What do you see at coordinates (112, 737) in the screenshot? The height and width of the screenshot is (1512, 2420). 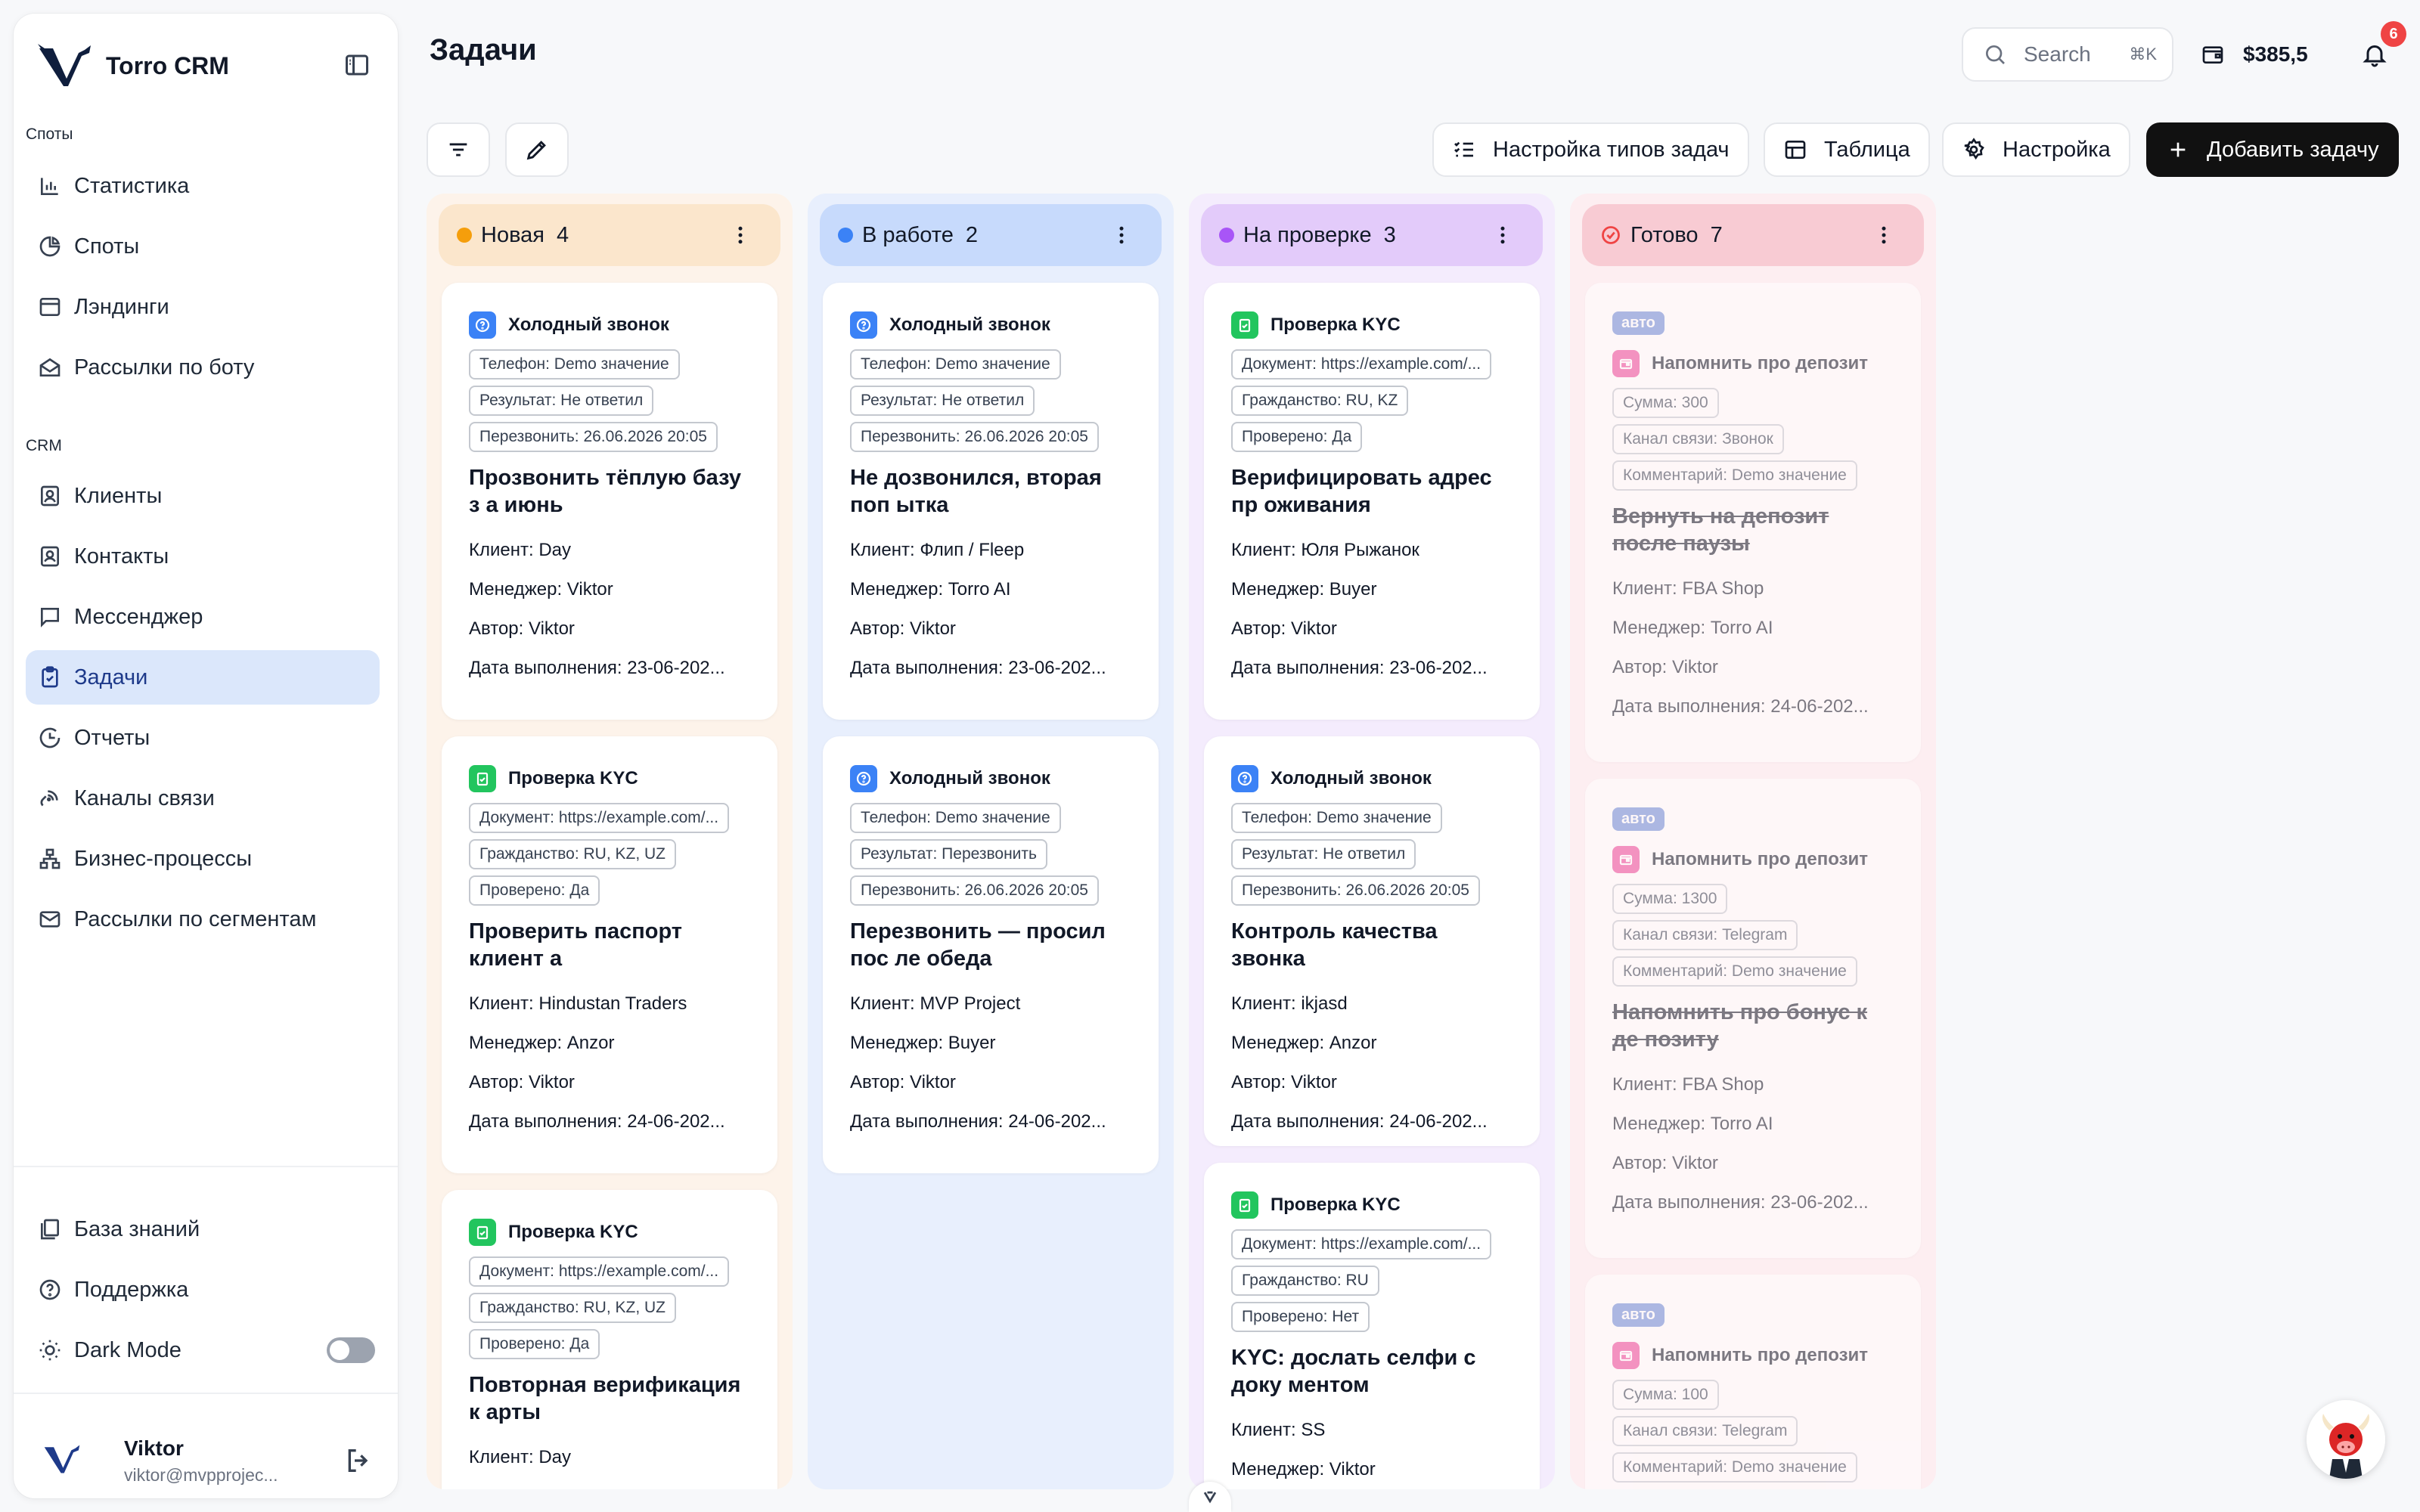 I see `sidebar-item-label: Отчеты` at bounding box center [112, 737].